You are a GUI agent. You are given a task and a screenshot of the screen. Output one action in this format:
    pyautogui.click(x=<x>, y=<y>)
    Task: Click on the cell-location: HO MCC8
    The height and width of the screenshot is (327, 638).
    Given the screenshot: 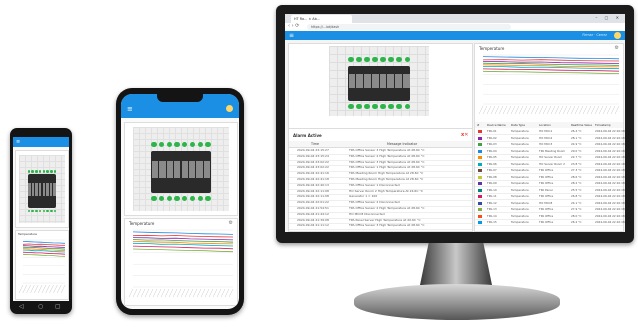 What is the action you would take?
    pyautogui.click(x=546, y=202)
    